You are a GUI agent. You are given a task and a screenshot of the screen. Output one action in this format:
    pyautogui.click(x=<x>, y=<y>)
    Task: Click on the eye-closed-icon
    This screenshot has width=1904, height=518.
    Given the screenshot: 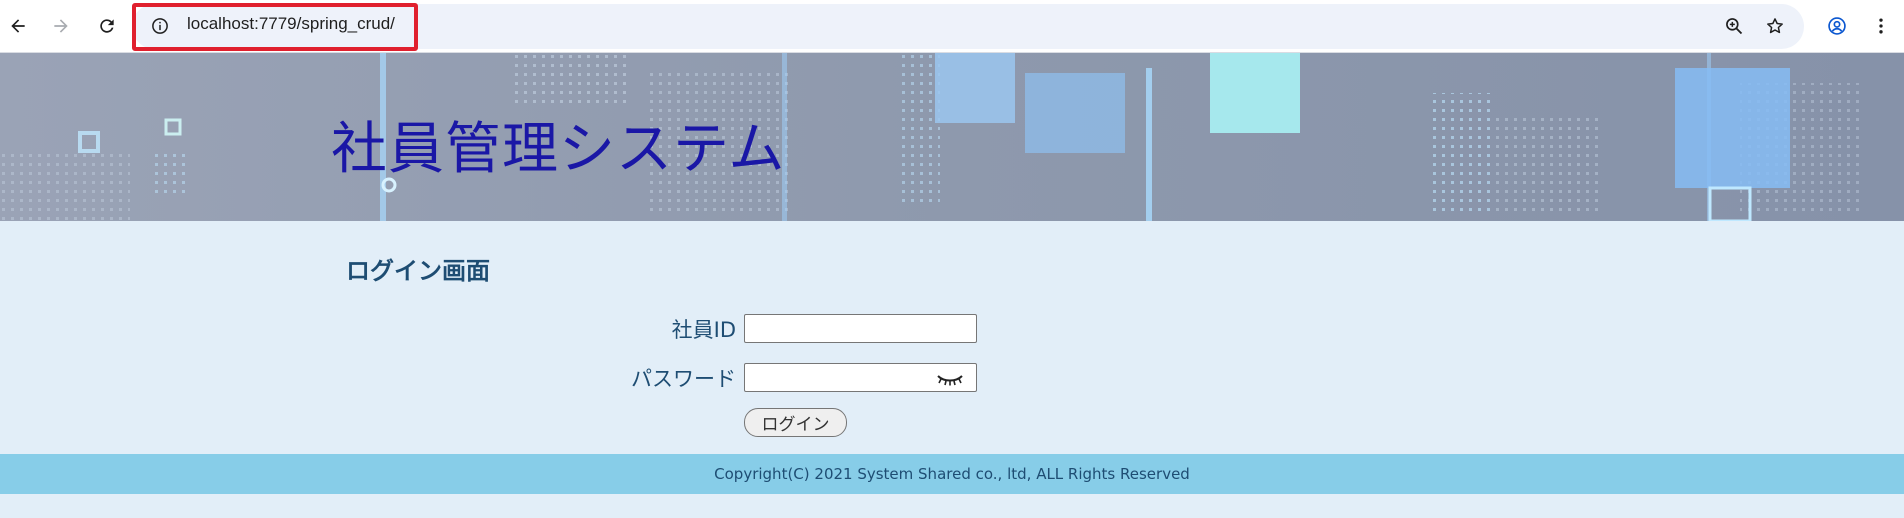 What is the action you would take?
    pyautogui.click(x=950, y=380)
    